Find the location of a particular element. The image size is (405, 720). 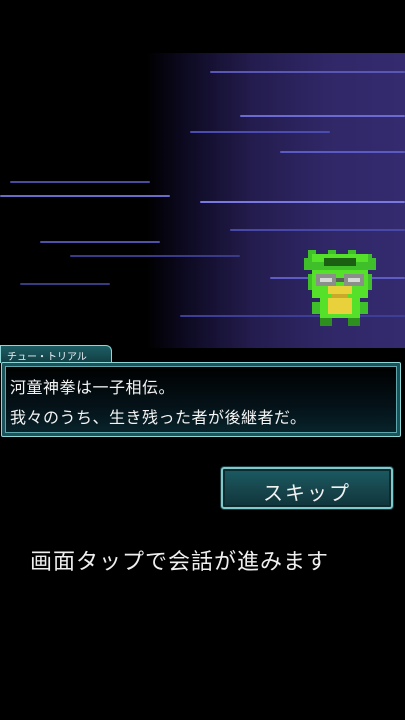

dialog-text-area: 河童神拳は一子相伝。 我々のうち、生き残った者が後継者だ。 is located at coordinates (201, 399).